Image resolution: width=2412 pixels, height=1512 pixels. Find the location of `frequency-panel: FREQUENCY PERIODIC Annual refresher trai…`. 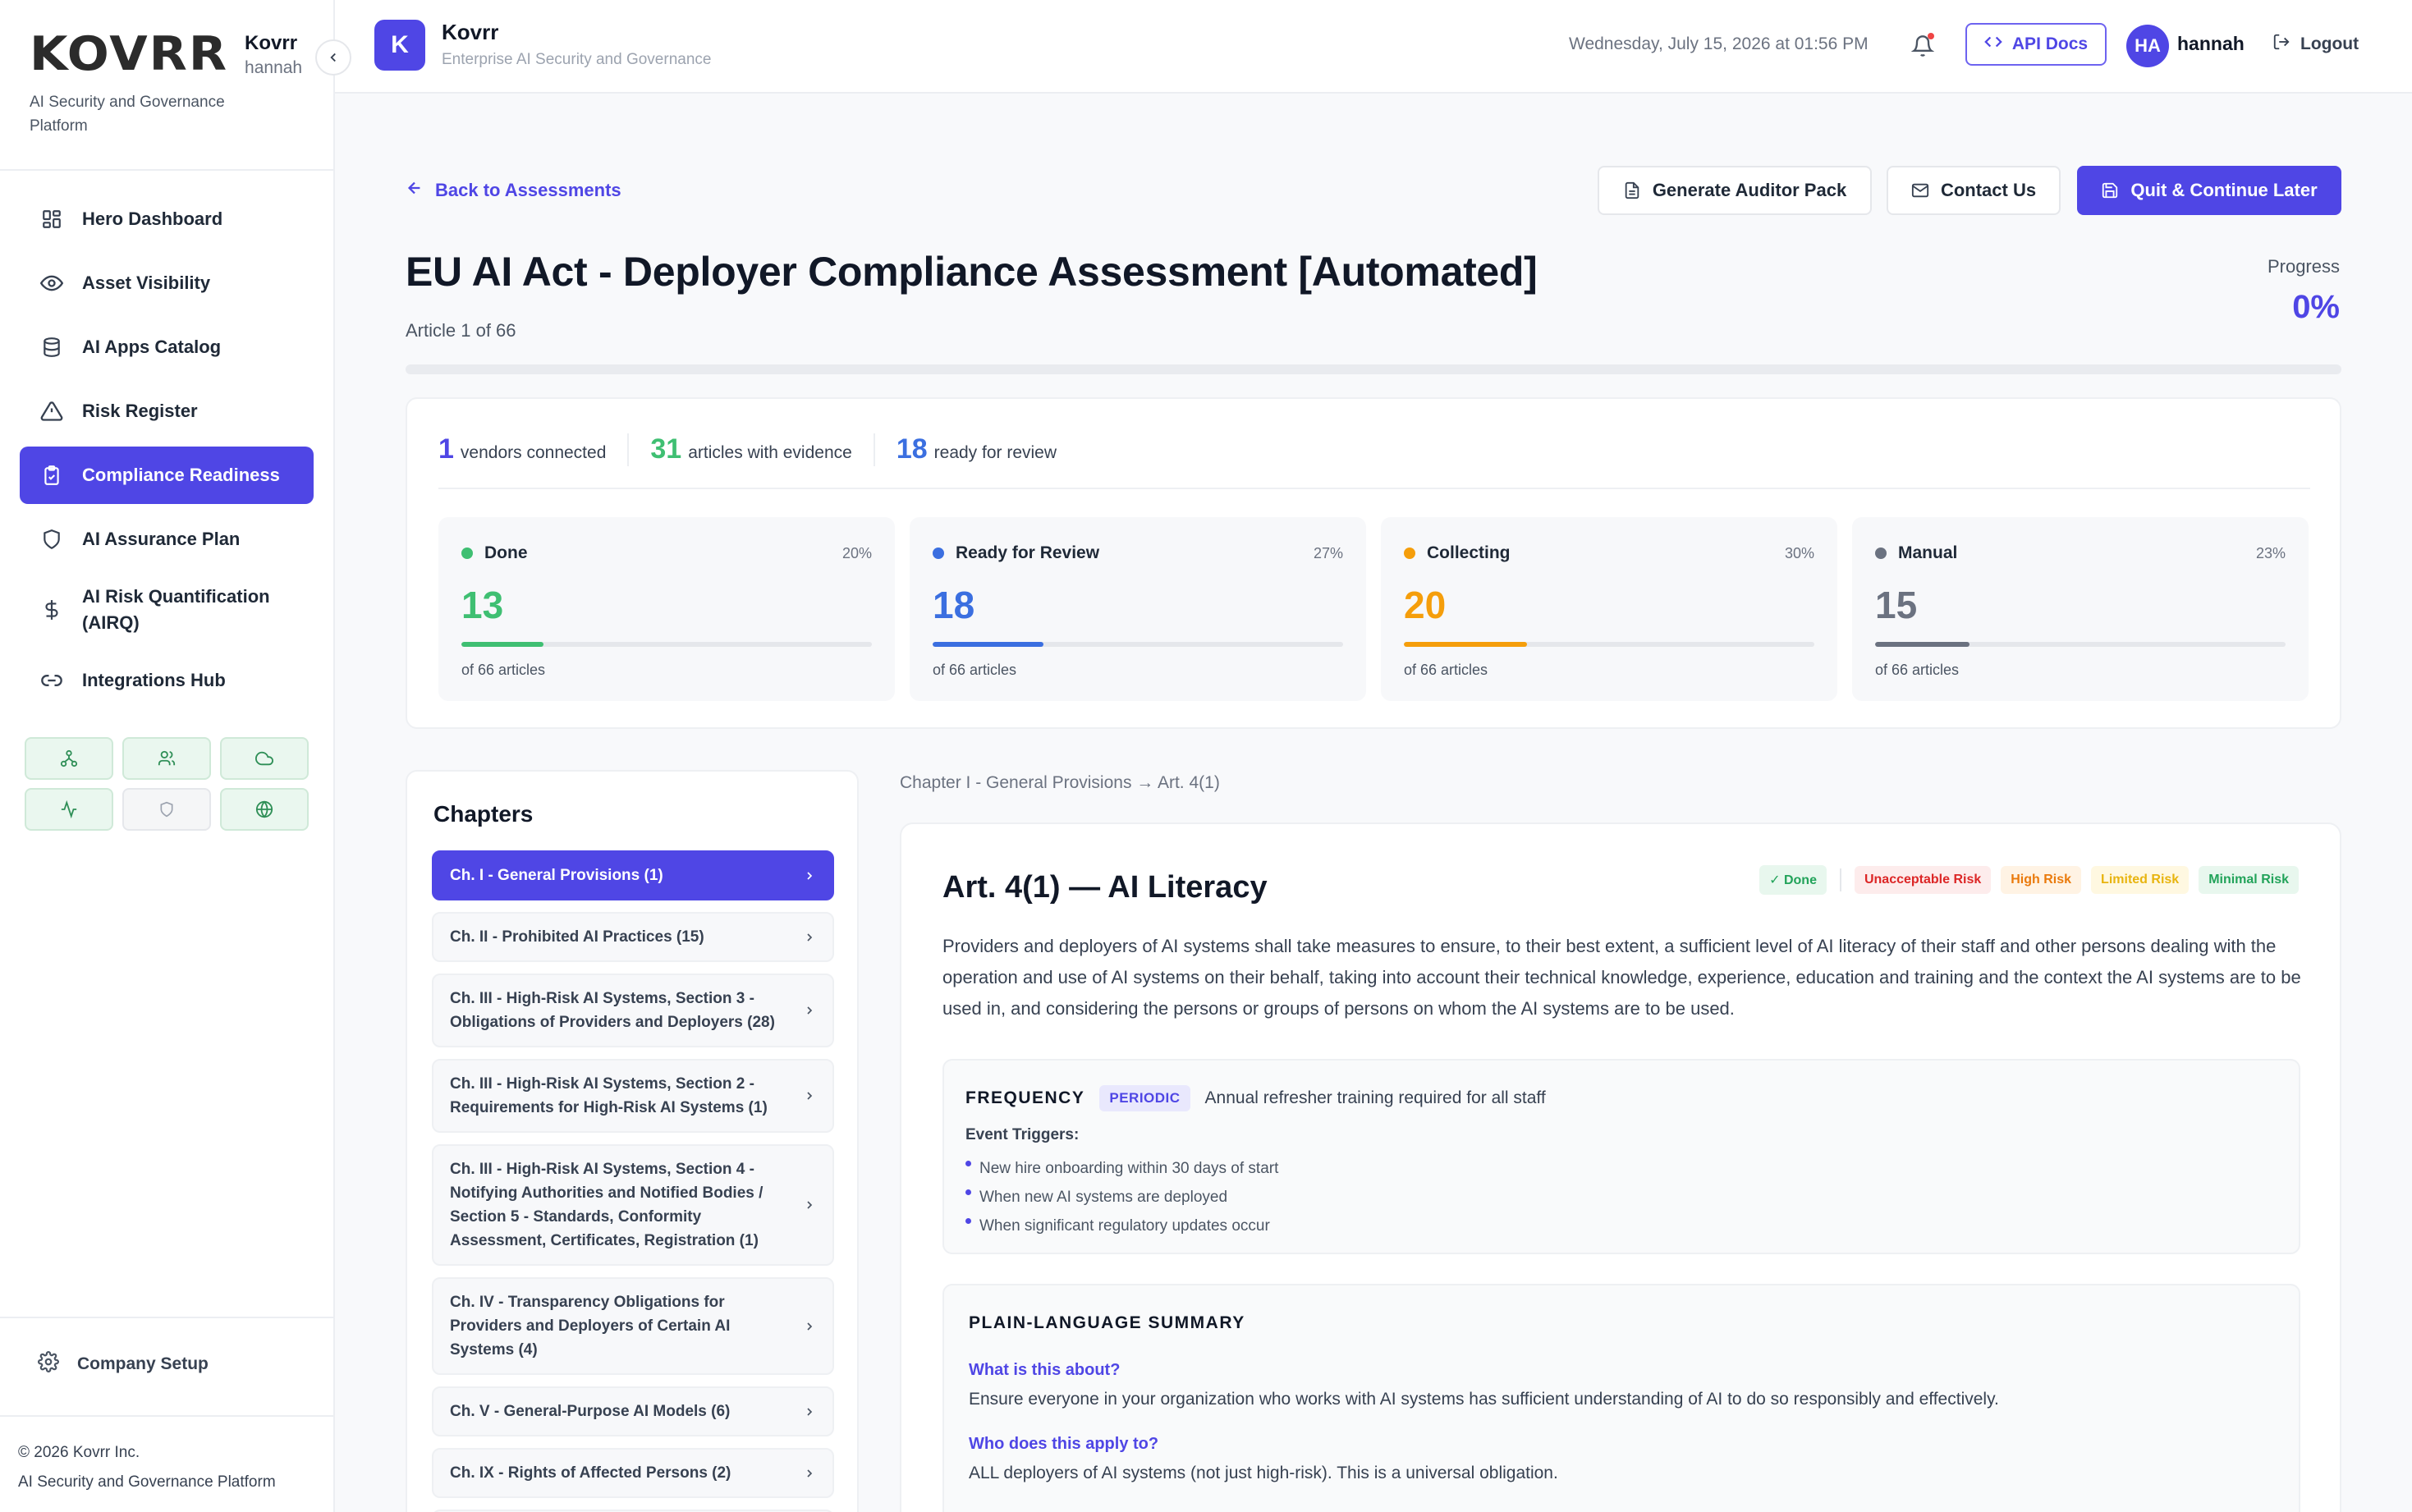

frequency-panel: FREQUENCY PERIODIC Annual refresher trai… is located at coordinates (1621, 1156).